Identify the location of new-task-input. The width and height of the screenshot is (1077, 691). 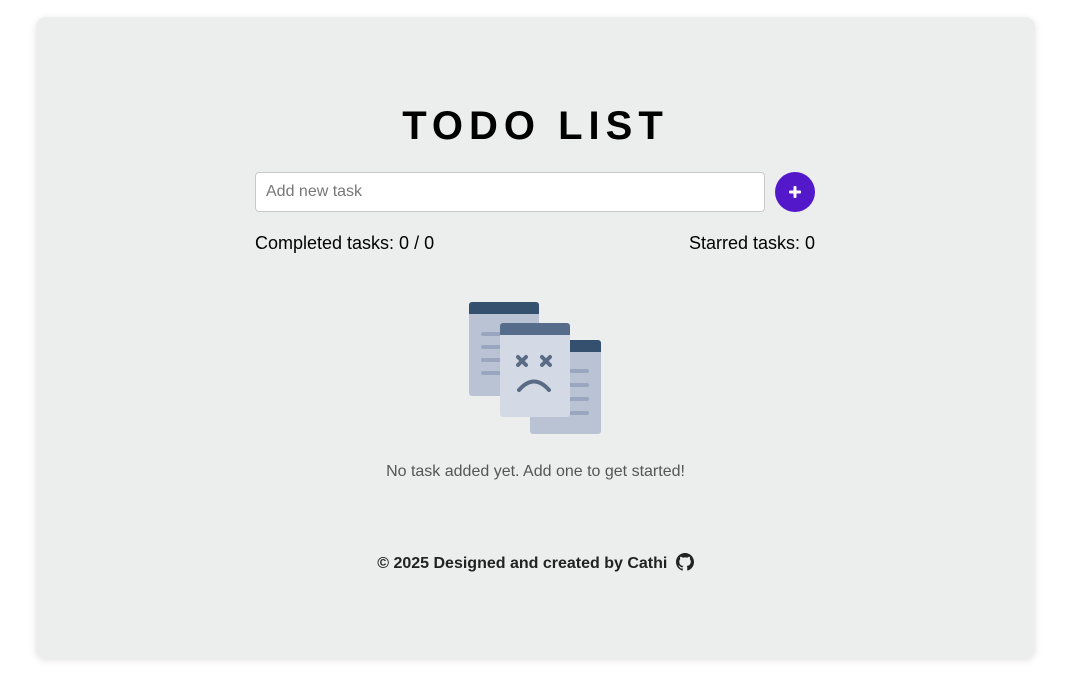
(510, 192).